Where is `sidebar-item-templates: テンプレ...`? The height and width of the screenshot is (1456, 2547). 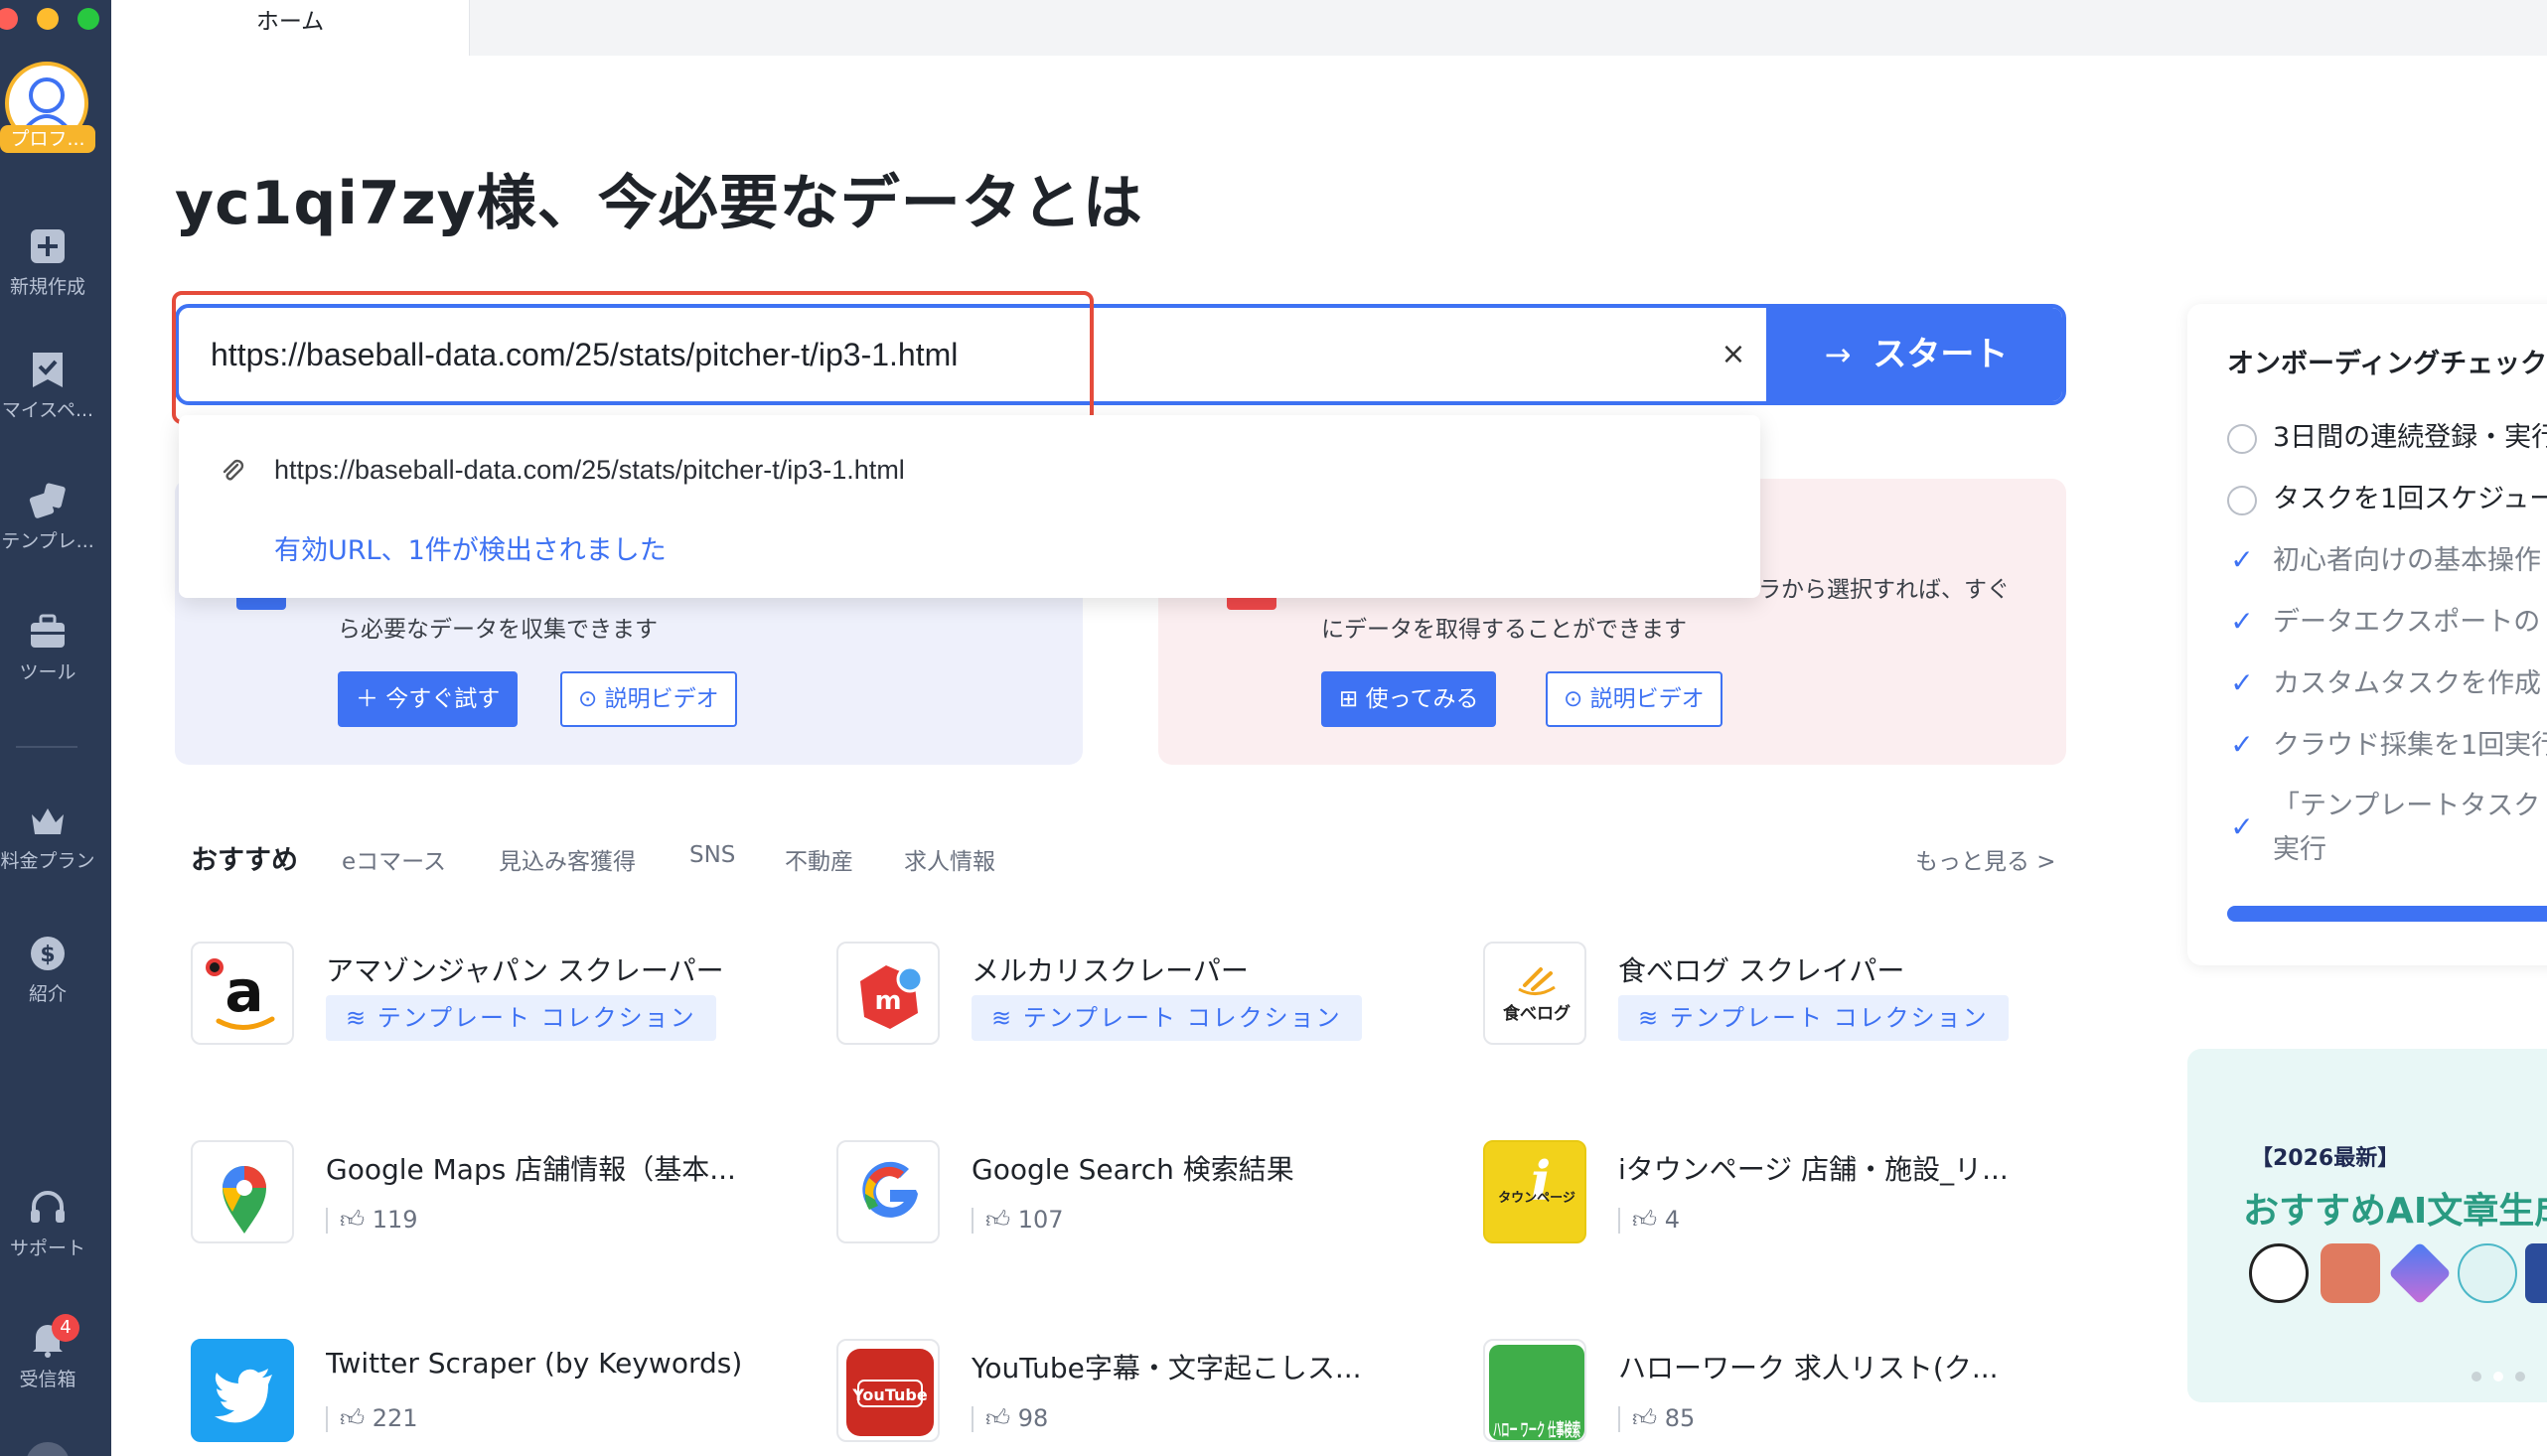 sidebar-item-templates: テンプレ... is located at coordinates (47, 517).